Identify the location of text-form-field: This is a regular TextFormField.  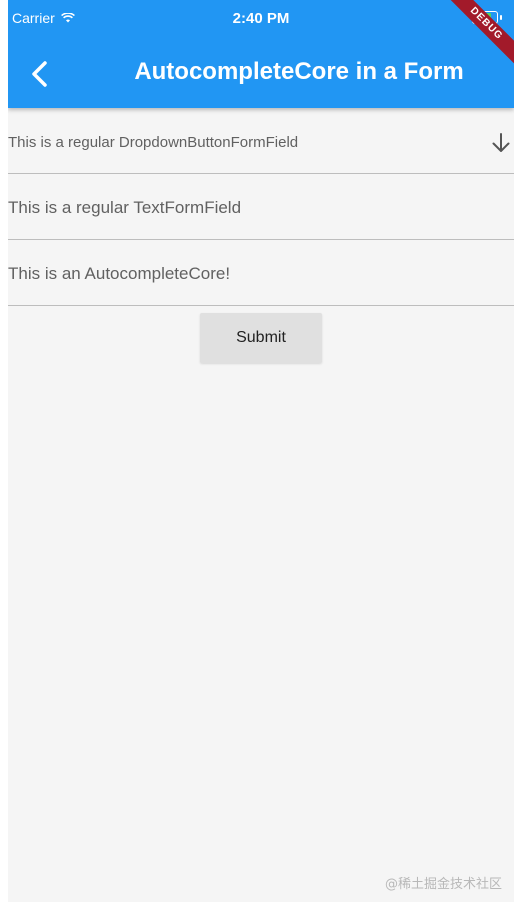
(261, 207).